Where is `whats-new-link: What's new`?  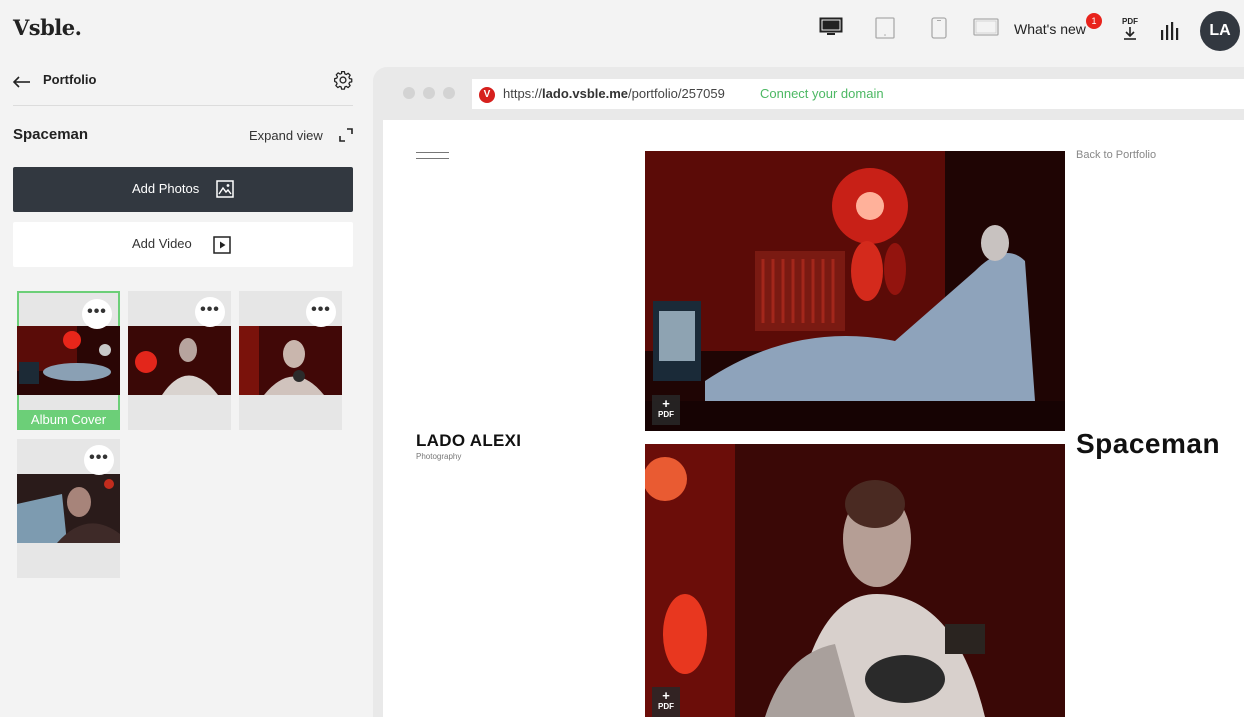
whats-new-link: What's new is located at coordinates (1050, 29).